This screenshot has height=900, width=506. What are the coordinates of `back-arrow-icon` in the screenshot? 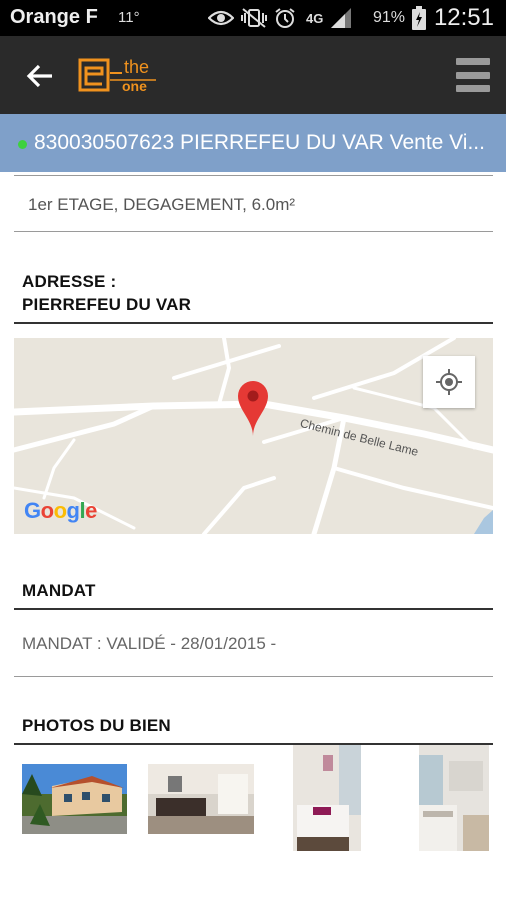 It's located at (40, 76).